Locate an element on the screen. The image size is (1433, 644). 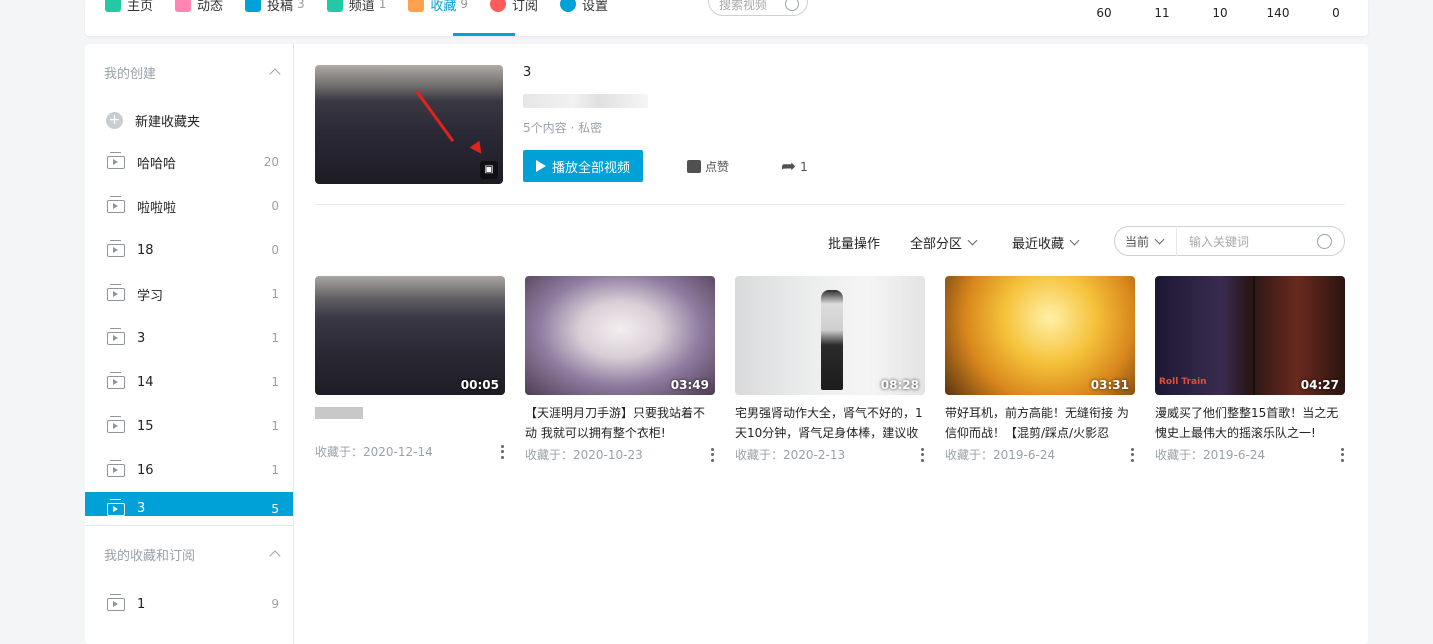
video-title: 宅男强肾动作大全，肾气不好的，1天10分钟，肾气足身体棒，建议收 is located at coordinates (830, 421).